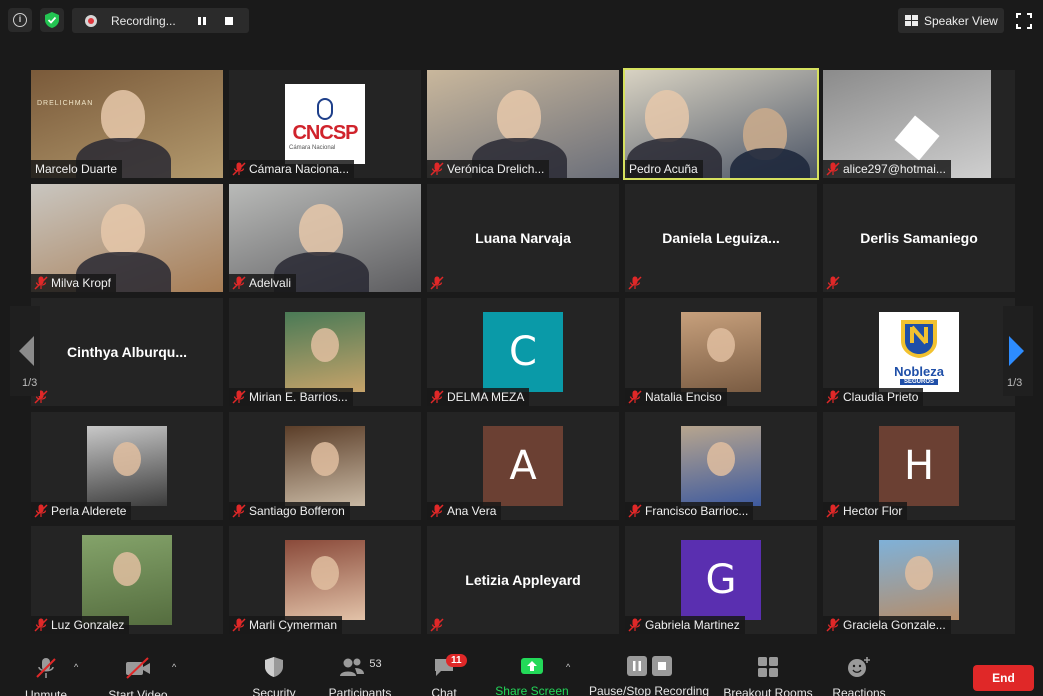 This screenshot has height=696, width=1043. What do you see at coordinates (523, 580) in the screenshot?
I see `participant-tile: Letizia Appleyard` at bounding box center [523, 580].